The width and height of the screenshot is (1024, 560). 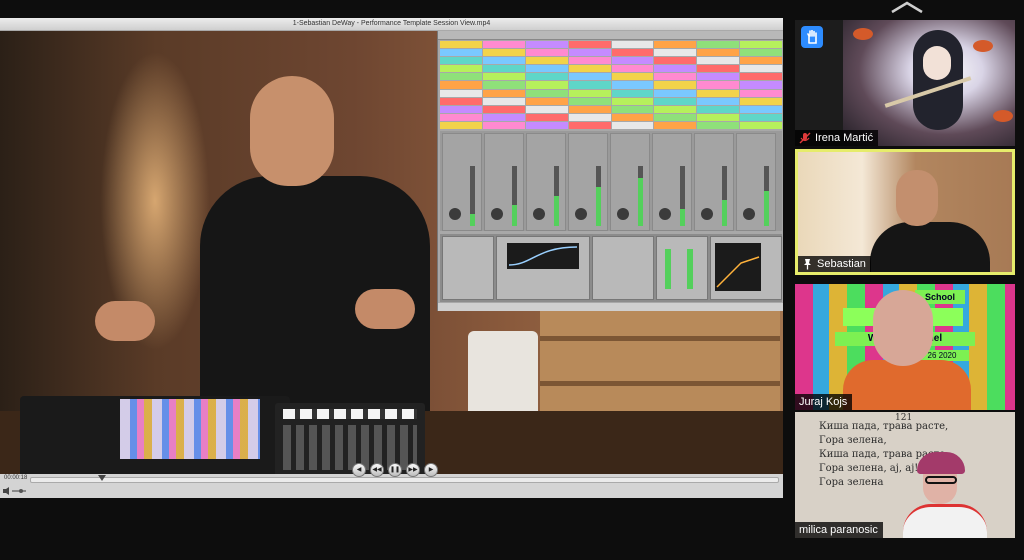 I want to click on rewind-button: ◀◀, so click(x=377, y=470).